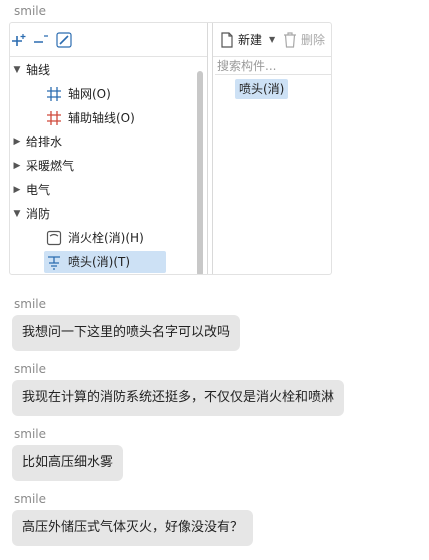  What do you see at coordinates (271, 148) in the screenshot?
I see `component-pane: 新建 ▼ 删除 喷头(消)` at bounding box center [271, 148].